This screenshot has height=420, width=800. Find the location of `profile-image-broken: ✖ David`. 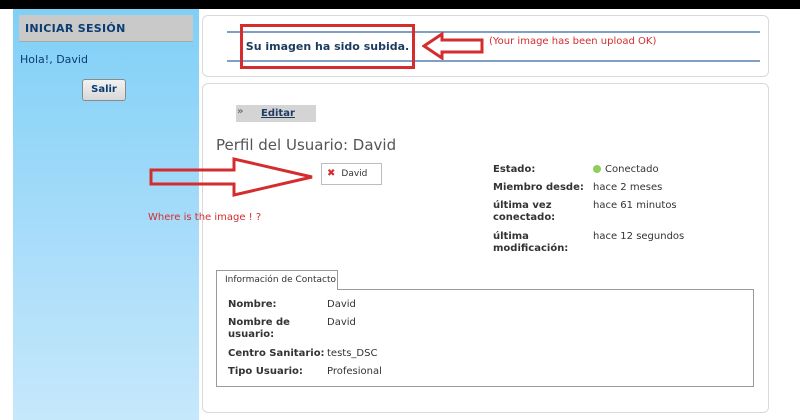

profile-image-broken: ✖ David is located at coordinates (351, 174).